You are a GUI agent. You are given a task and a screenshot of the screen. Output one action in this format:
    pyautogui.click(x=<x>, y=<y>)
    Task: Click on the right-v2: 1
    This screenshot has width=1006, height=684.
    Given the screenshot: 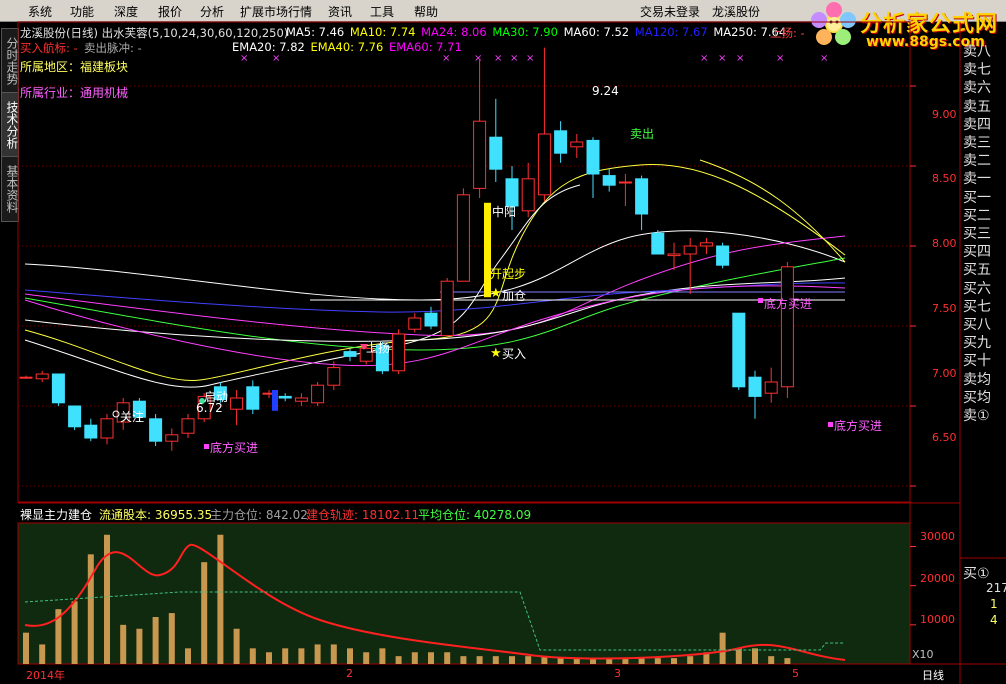 What is the action you would take?
    pyautogui.click(x=994, y=604)
    